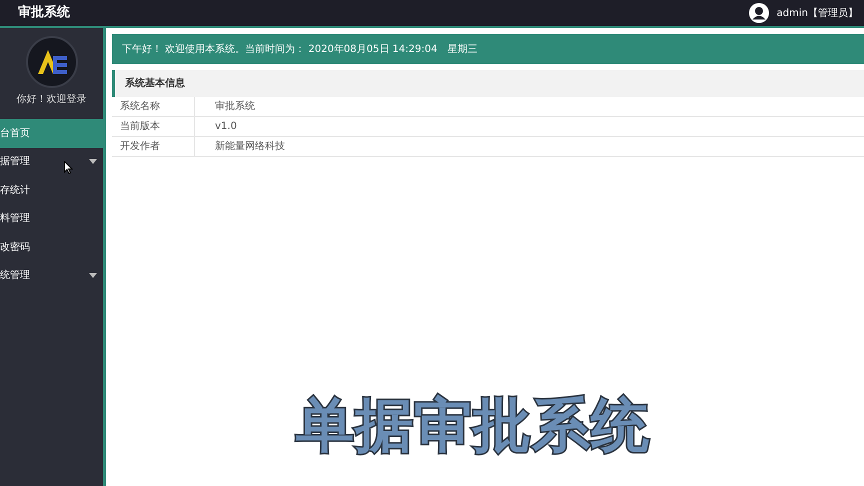  What do you see at coordinates (225, 127) in the screenshot?
I see `table-cell-text: v1.0` at bounding box center [225, 127].